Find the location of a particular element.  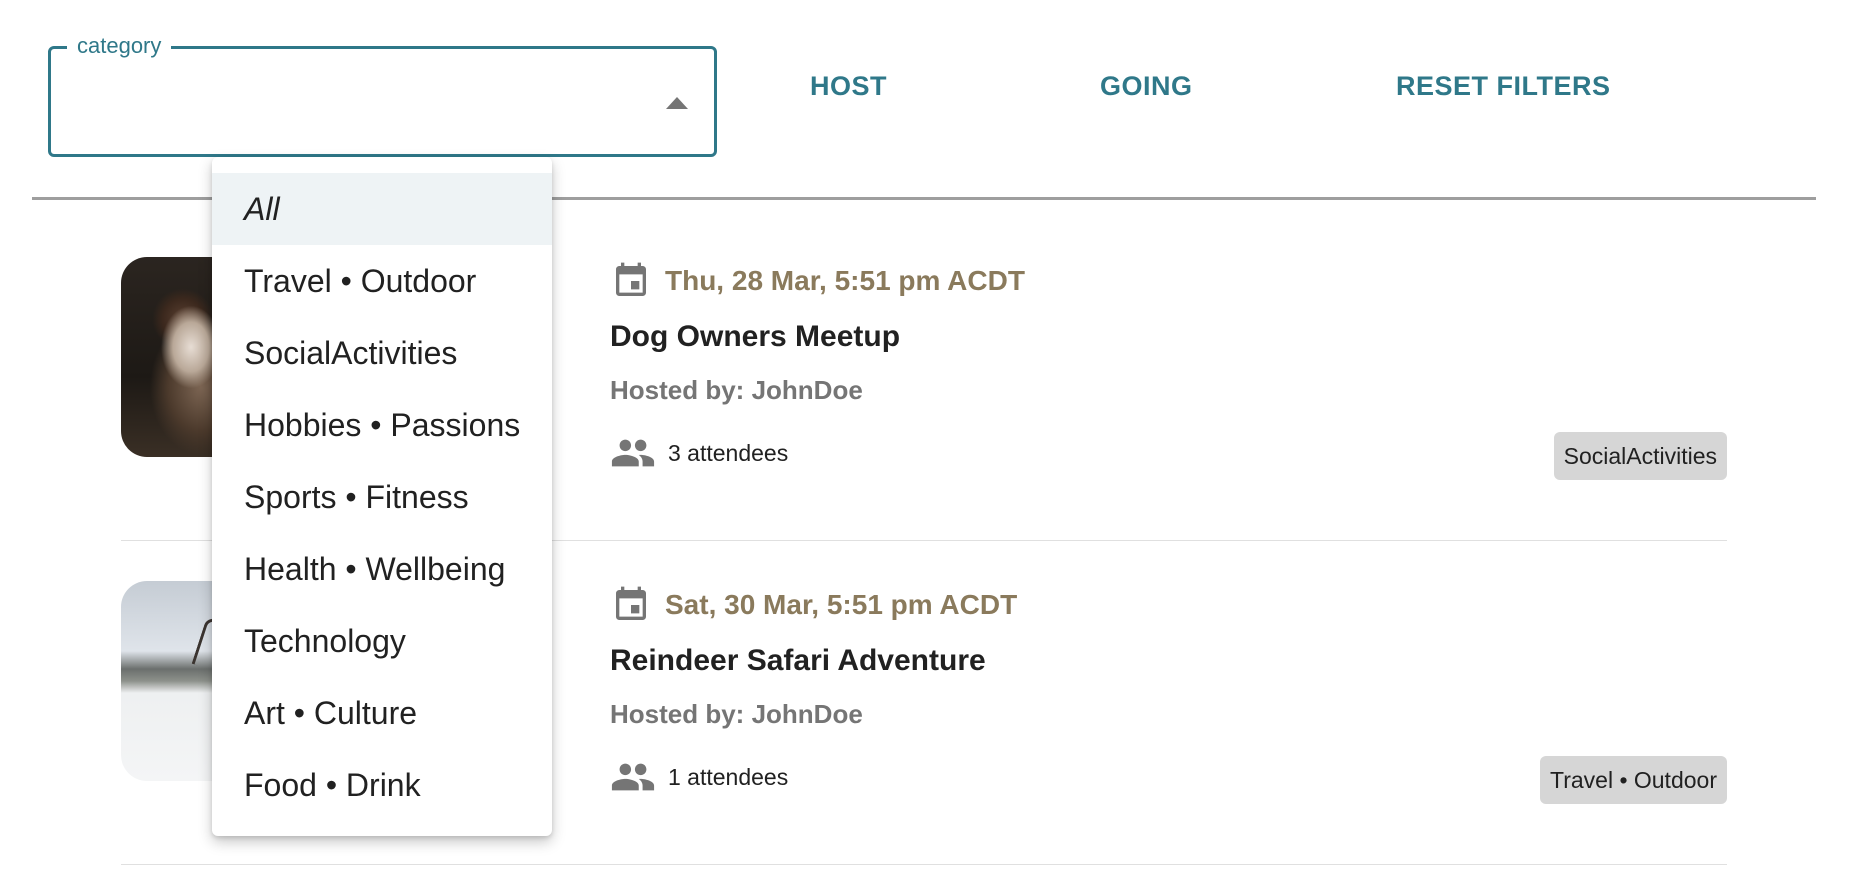

event-date-row: Thu, 28 Mar, 5:51 pm ACDT is located at coordinates (818, 281).